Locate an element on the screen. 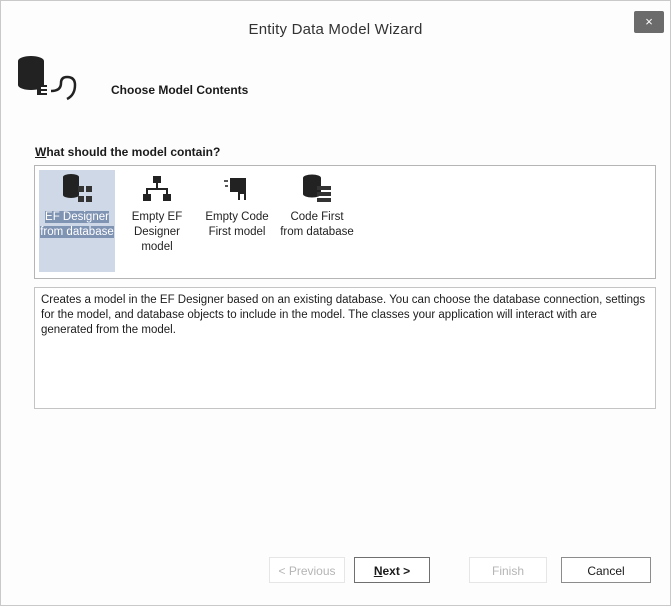  option-label: Code First from database is located at coordinates (317, 224).